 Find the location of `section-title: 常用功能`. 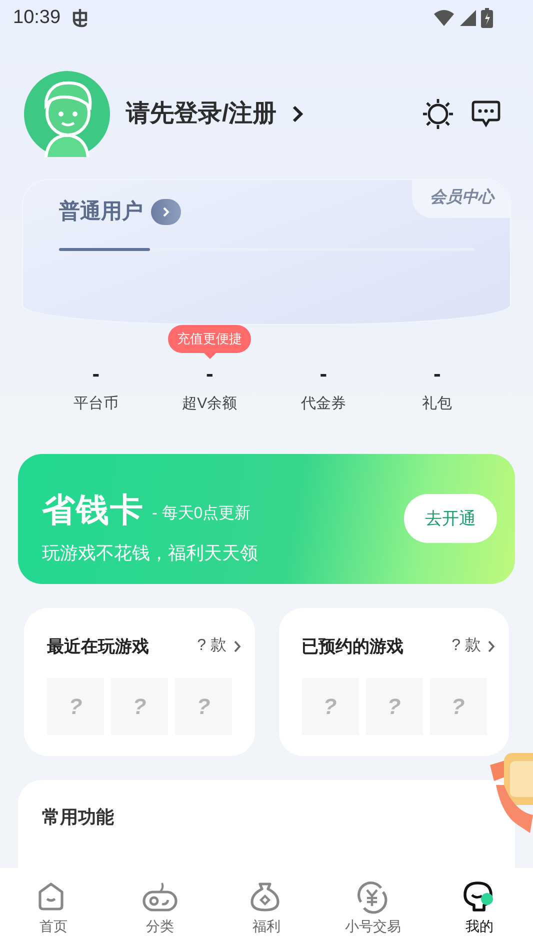

section-title: 常用功能 is located at coordinates (78, 817).